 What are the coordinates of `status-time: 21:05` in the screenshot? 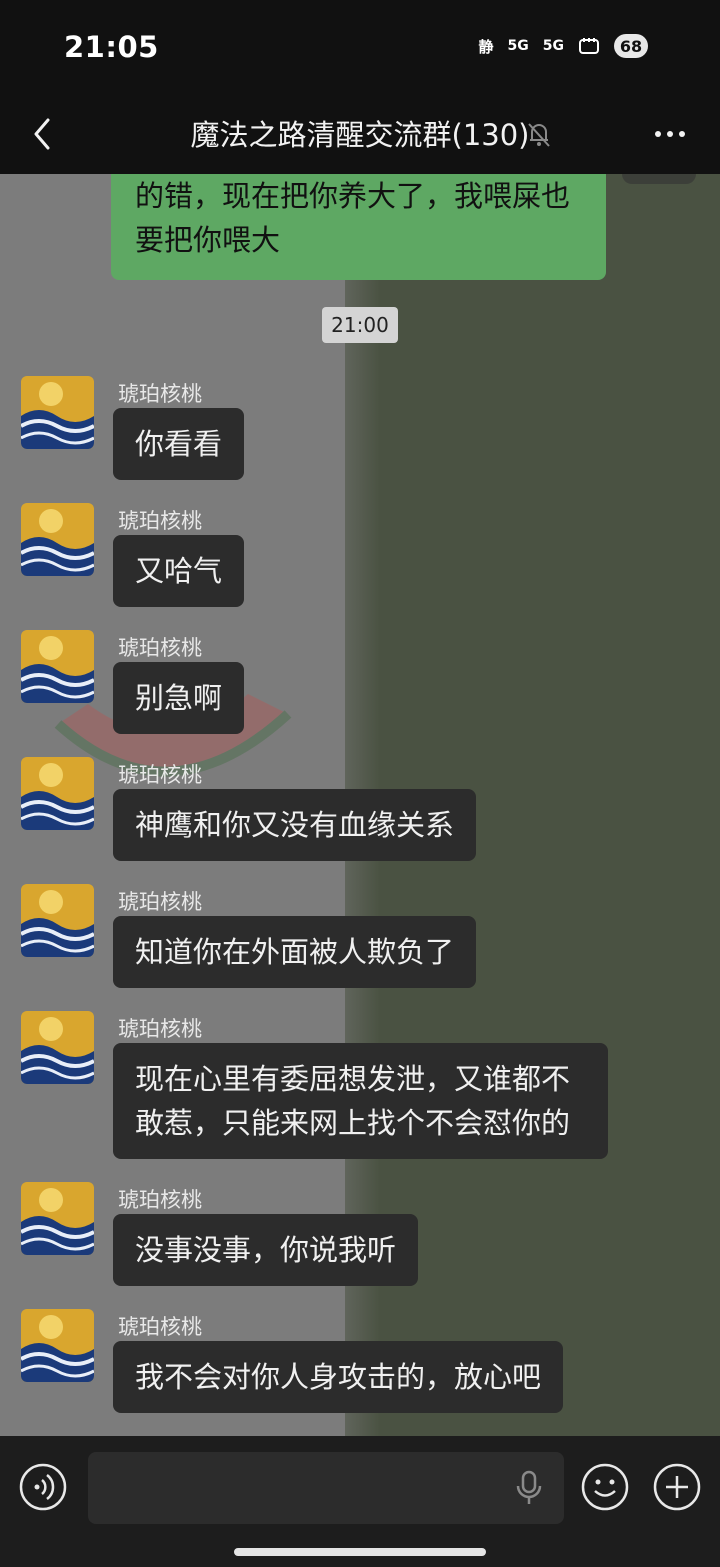 It's located at (111, 47).